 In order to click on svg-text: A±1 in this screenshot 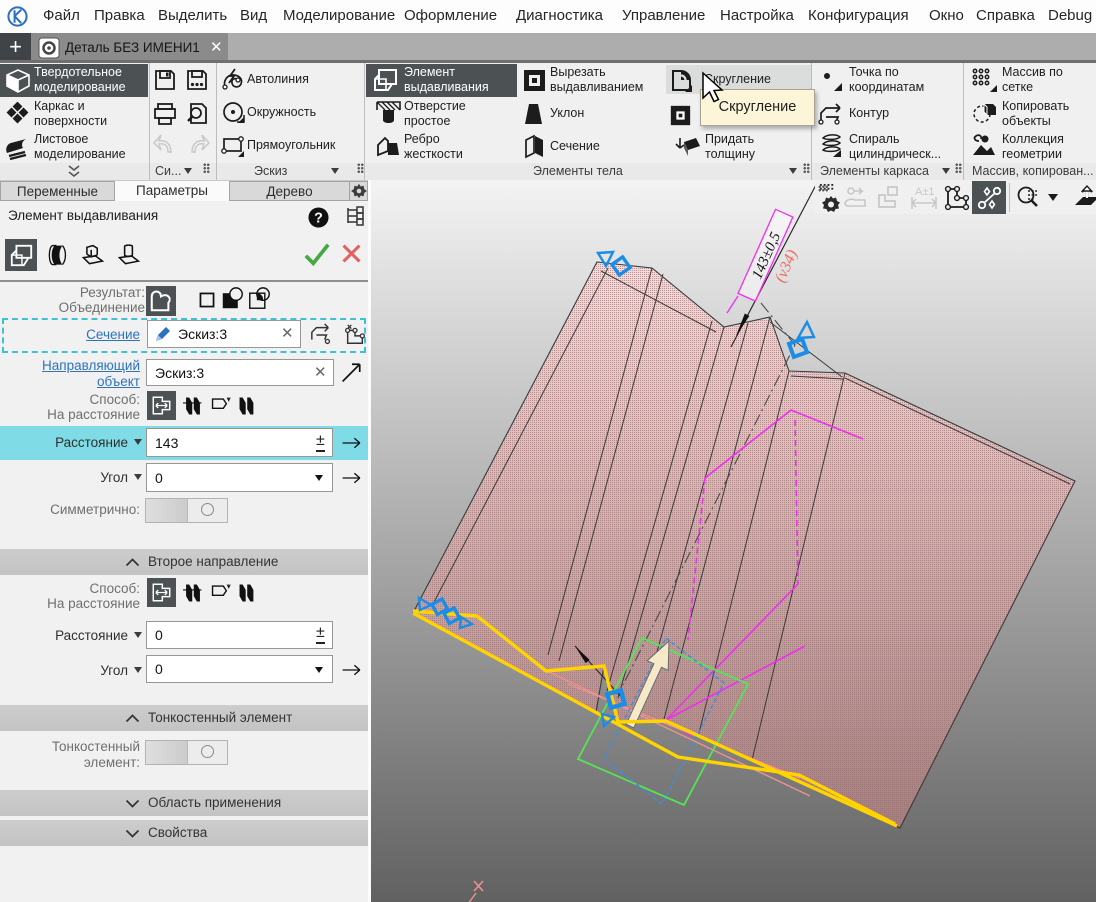, I will do `click(925, 192)`.